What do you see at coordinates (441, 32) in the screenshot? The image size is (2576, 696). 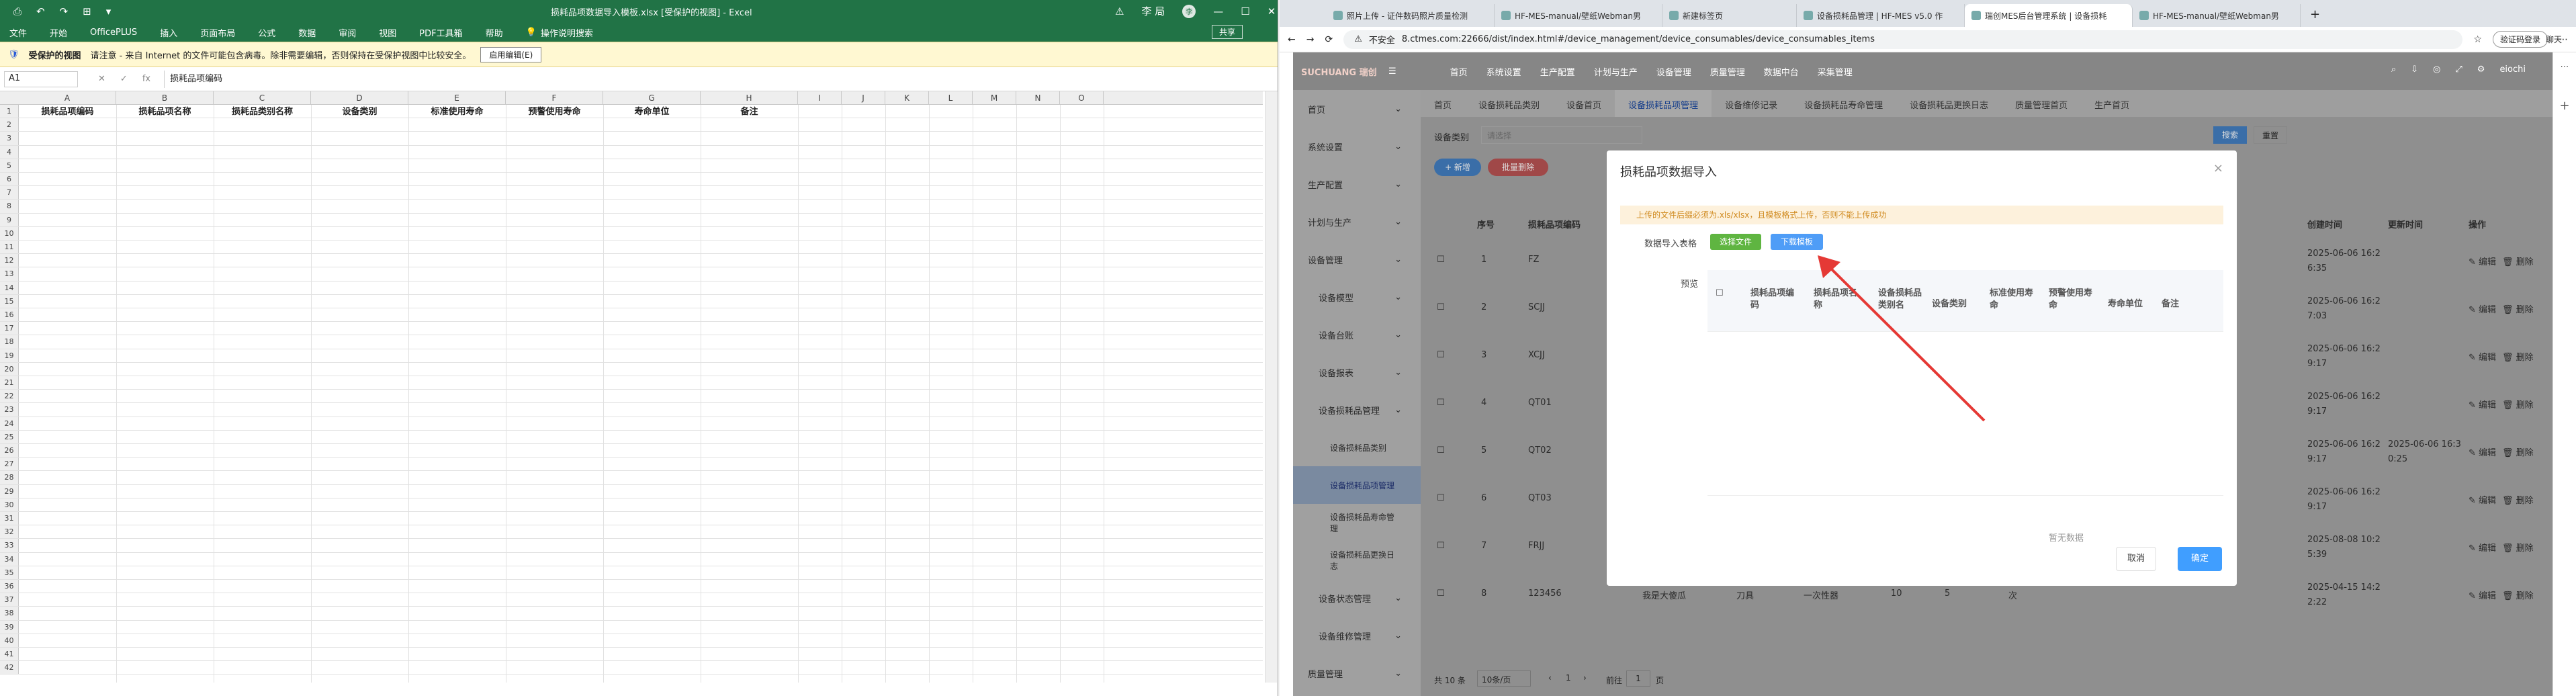 I see `tab-pdf: PDF工具箱` at bounding box center [441, 32].